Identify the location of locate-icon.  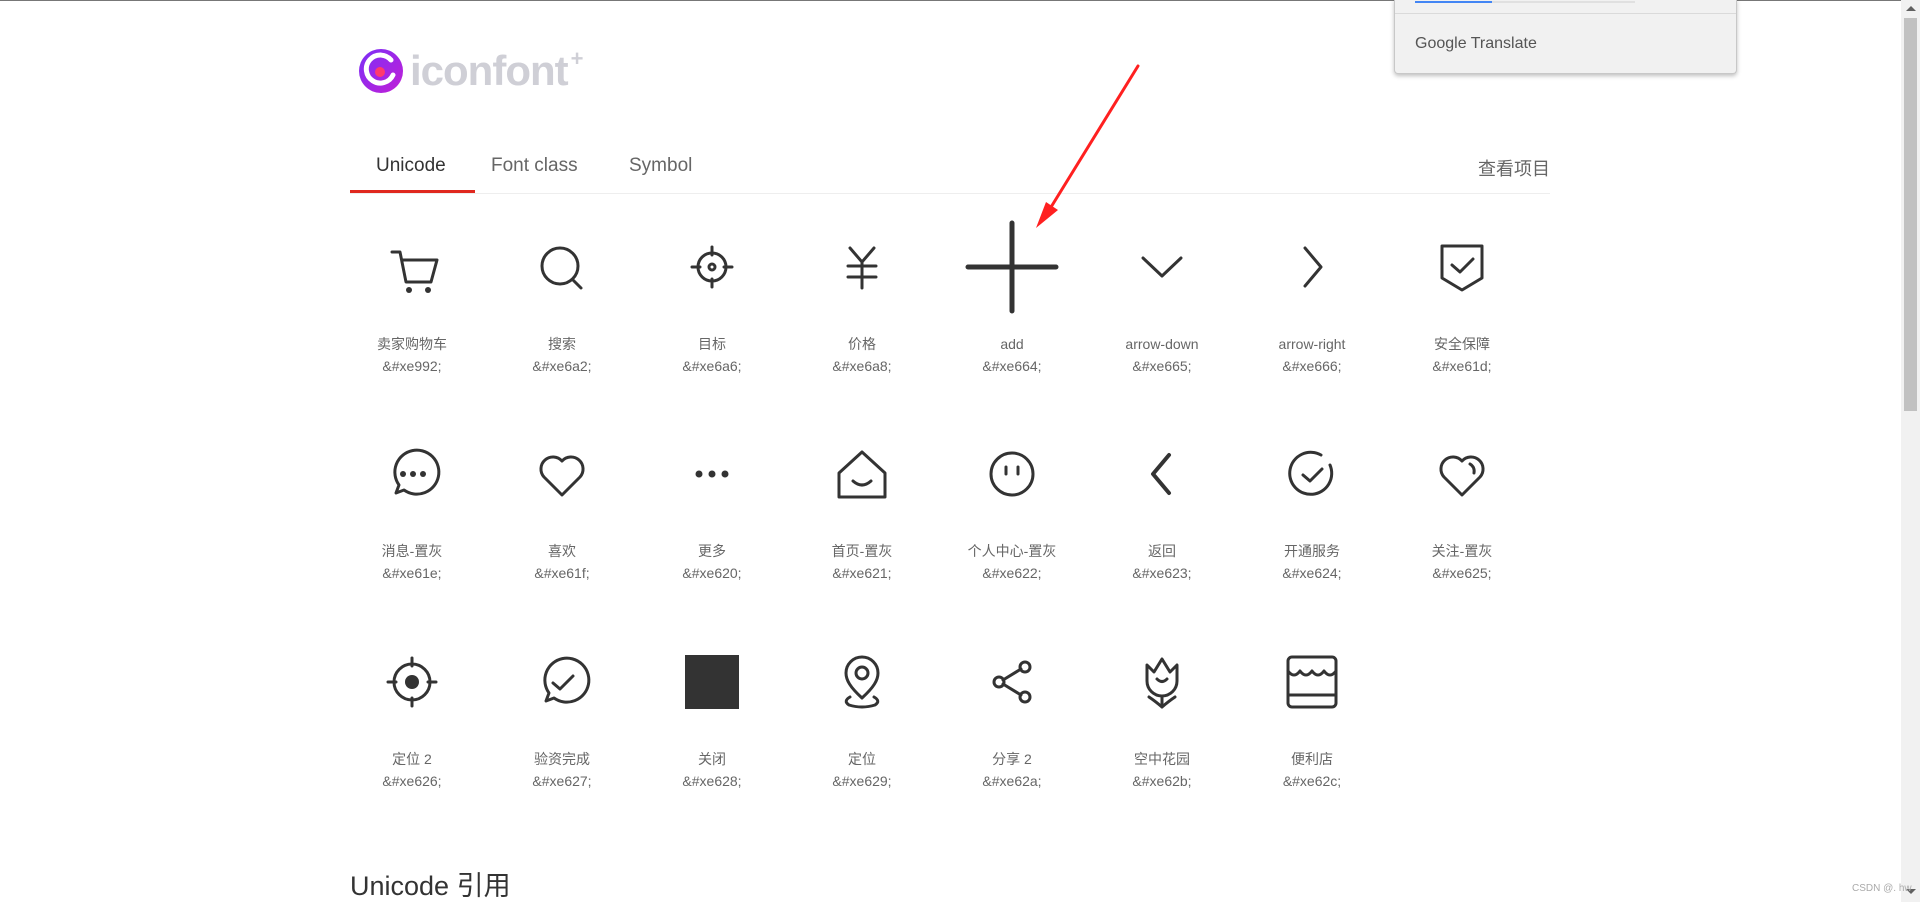
(412, 682).